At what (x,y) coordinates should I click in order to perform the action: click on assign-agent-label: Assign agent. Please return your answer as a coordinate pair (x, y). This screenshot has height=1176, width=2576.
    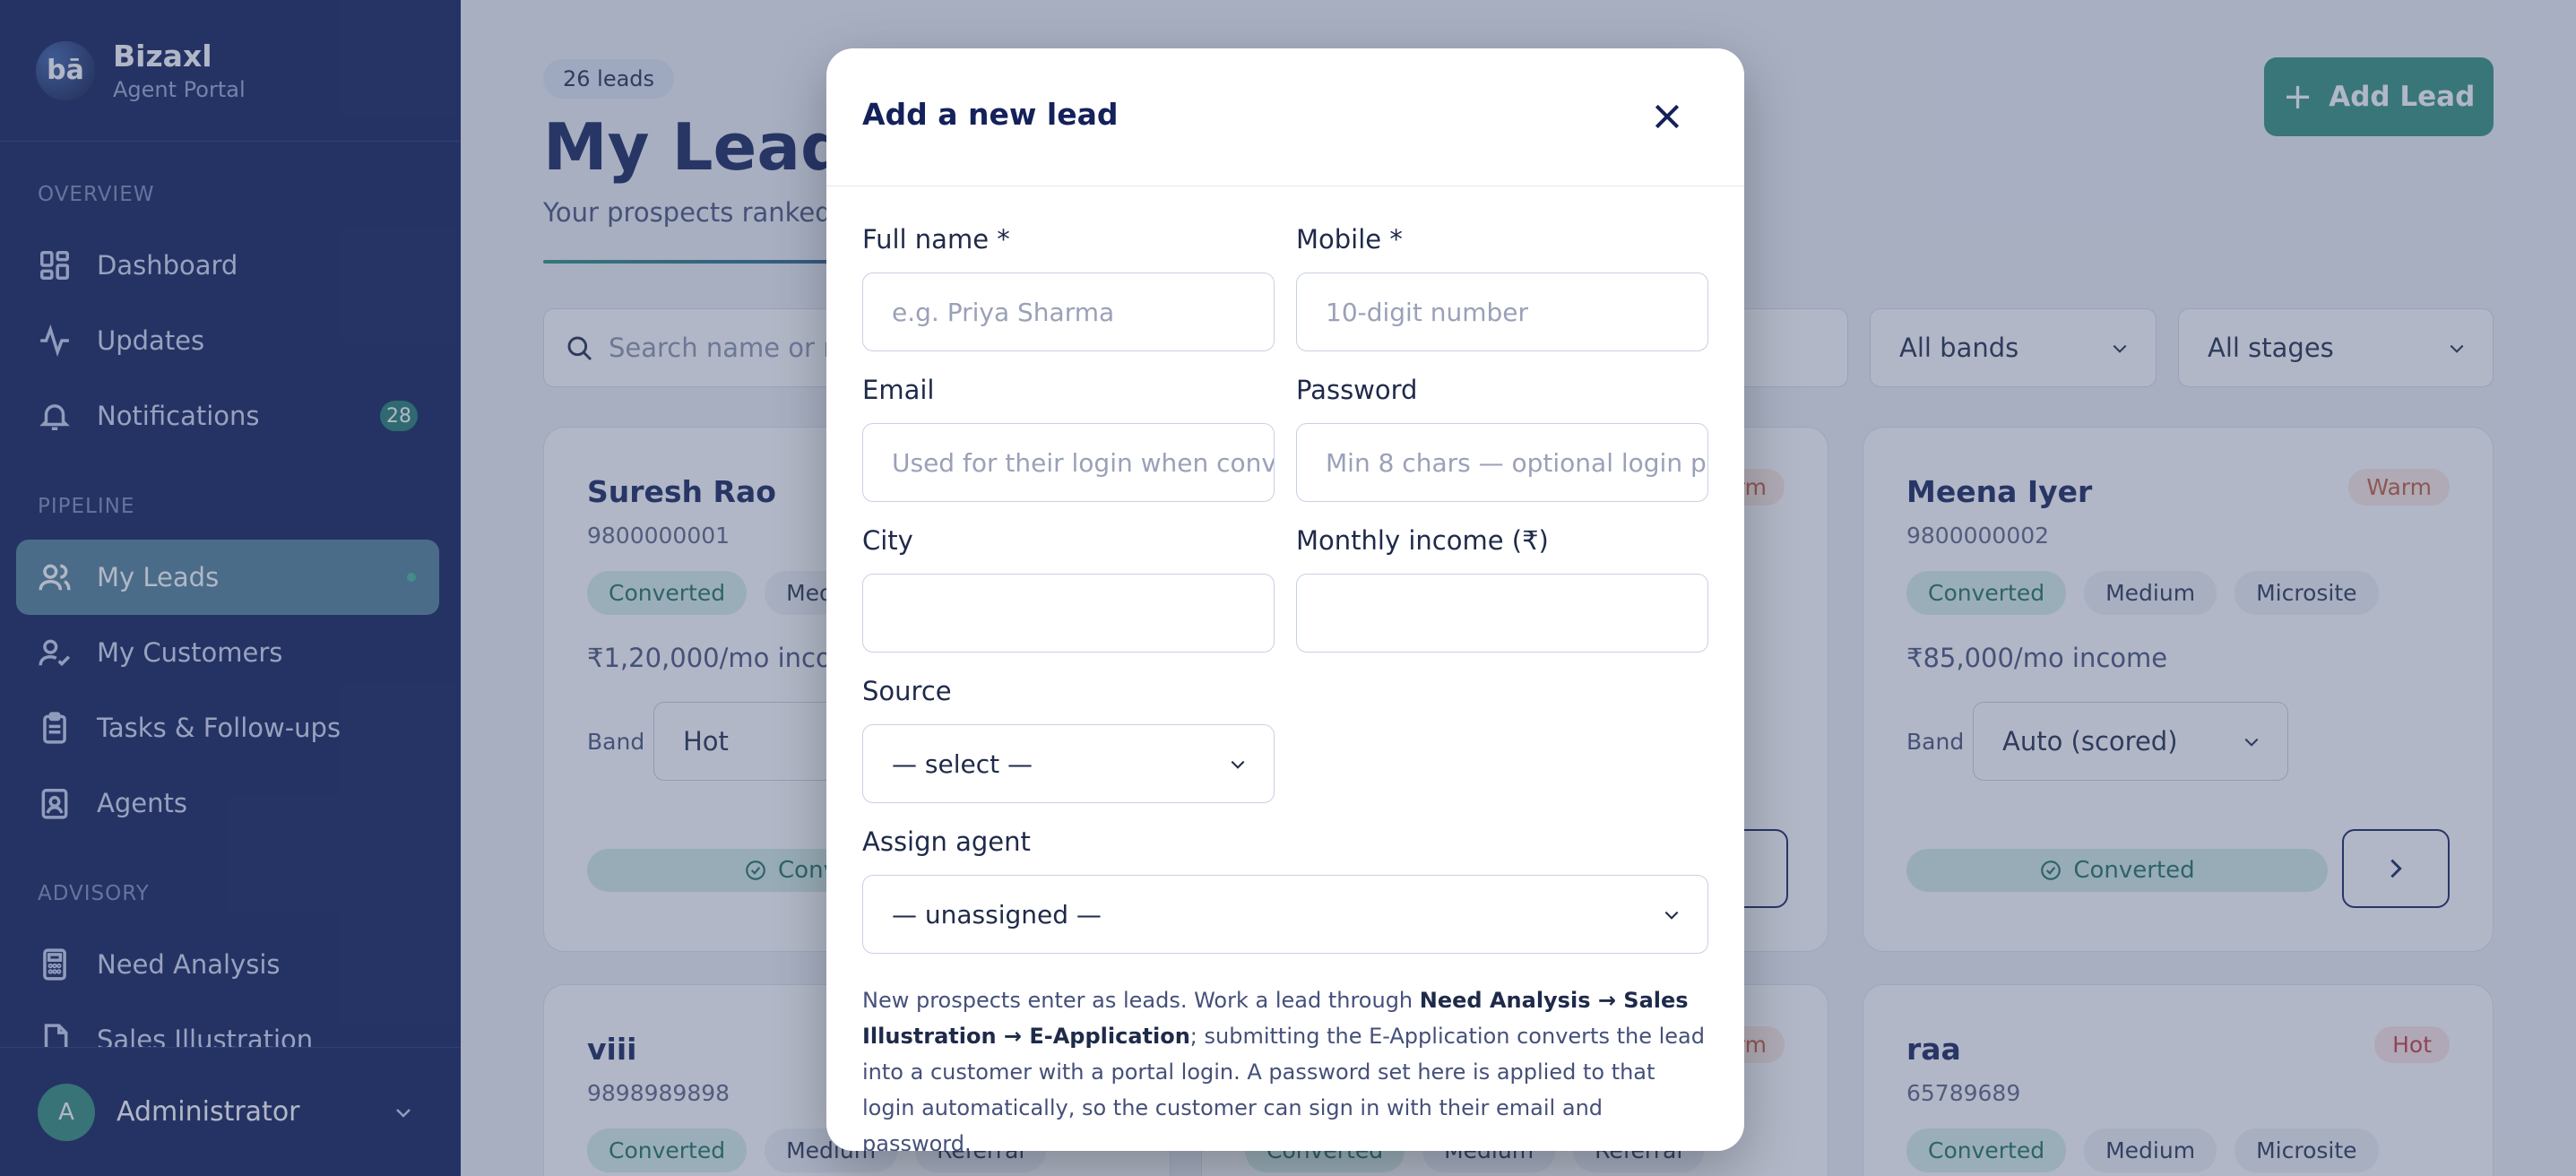
    Looking at the image, I should click on (946, 841).